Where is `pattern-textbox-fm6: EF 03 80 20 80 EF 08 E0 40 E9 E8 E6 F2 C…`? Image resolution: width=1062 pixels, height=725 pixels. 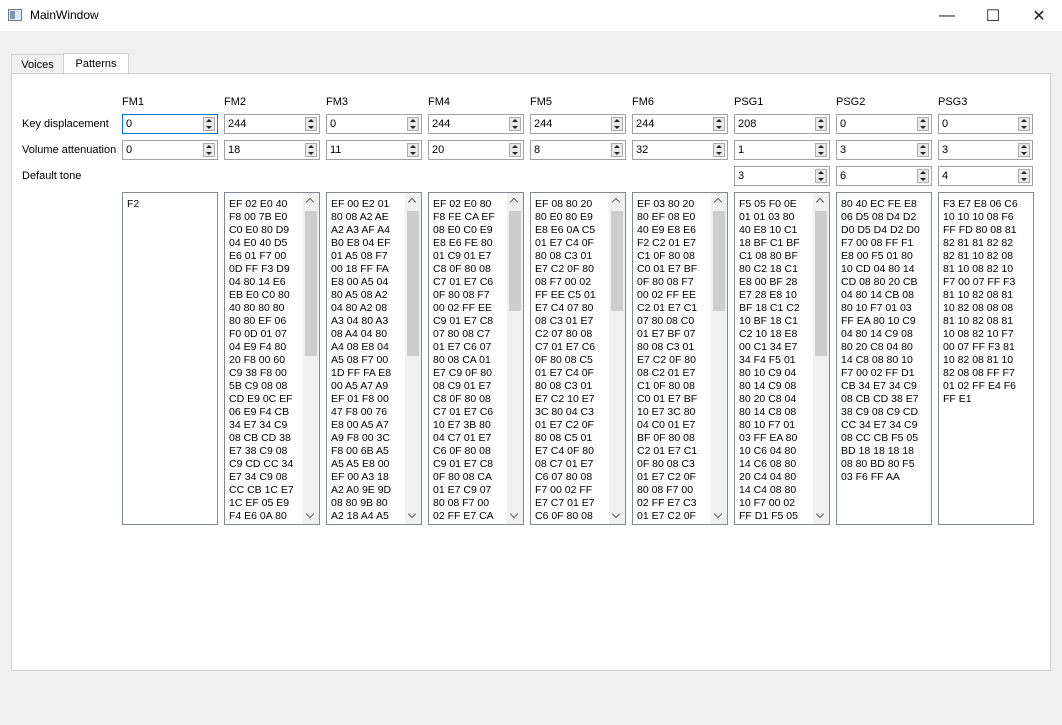 pattern-textbox-fm6: EF 03 80 20 80 EF 08 E0 40 E9 E8 E6 F2 C… is located at coordinates (680, 358).